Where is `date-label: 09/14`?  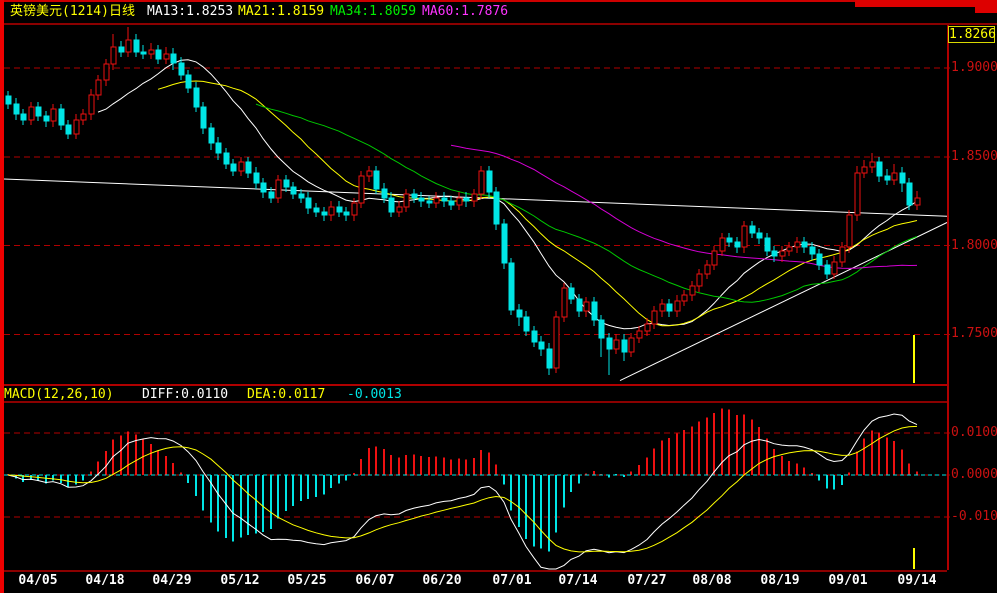
date-label: 09/14 is located at coordinates (917, 580).